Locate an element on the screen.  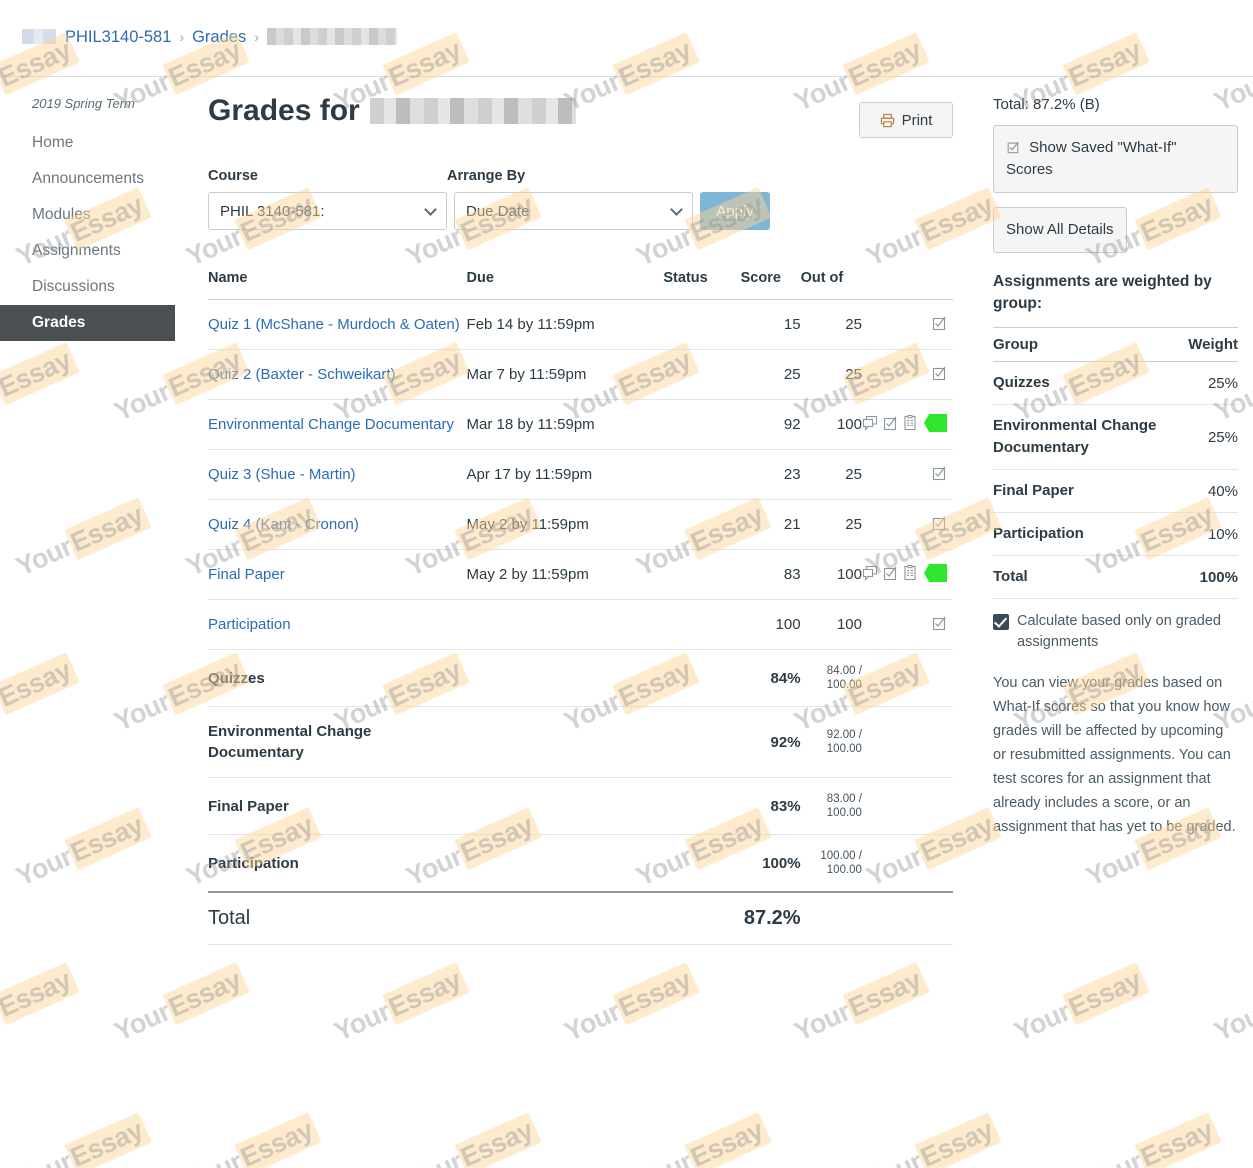
due-date-text: Apr 17 by 11:59pm is located at coordinates (529, 474).